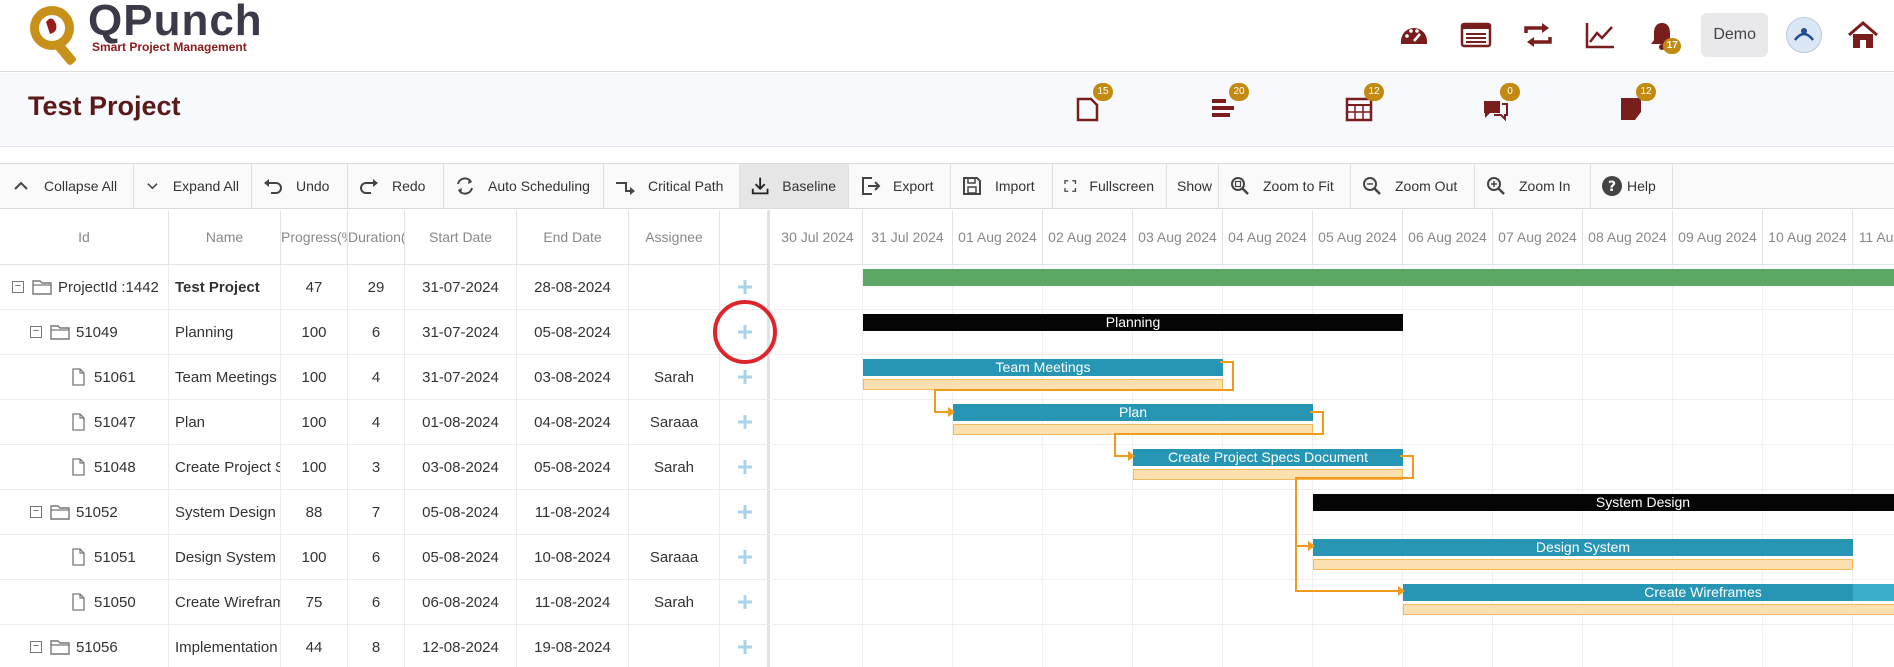  What do you see at coordinates (225, 237) in the screenshot?
I see `column-header-name: Name` at bounding box center [225, 237].